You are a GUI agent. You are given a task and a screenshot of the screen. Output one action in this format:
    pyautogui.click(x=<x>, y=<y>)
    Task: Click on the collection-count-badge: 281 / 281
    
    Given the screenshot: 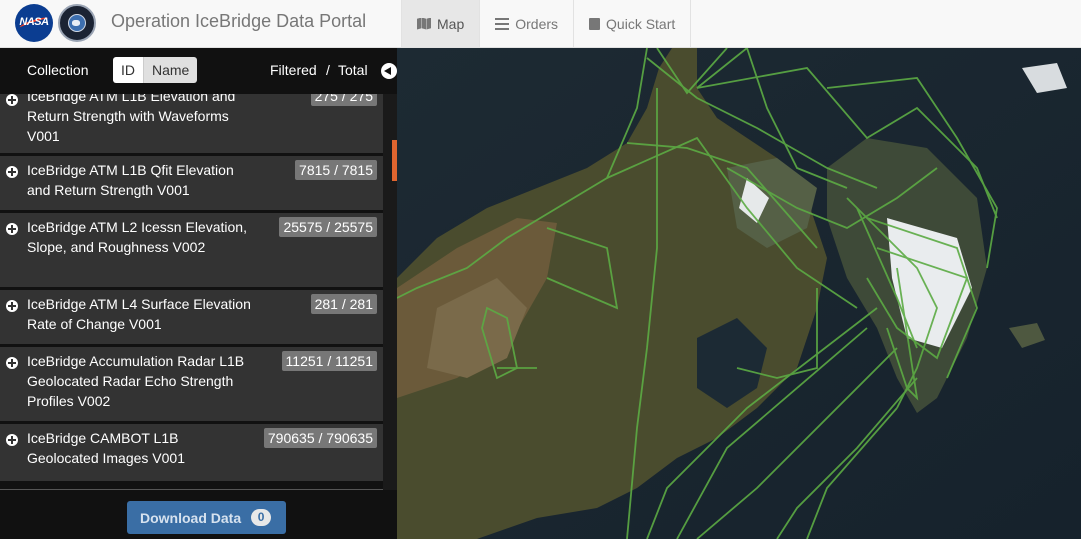 What is the action you would take?
    pyautogui.click(x=343, y=304)
    